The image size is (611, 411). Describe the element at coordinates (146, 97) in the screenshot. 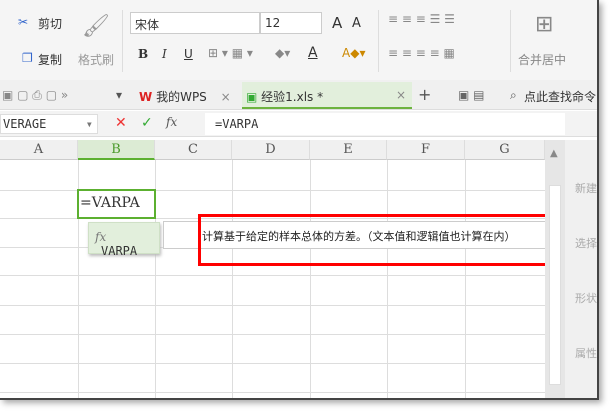

I see `wps-logo-icon: W` at that location.